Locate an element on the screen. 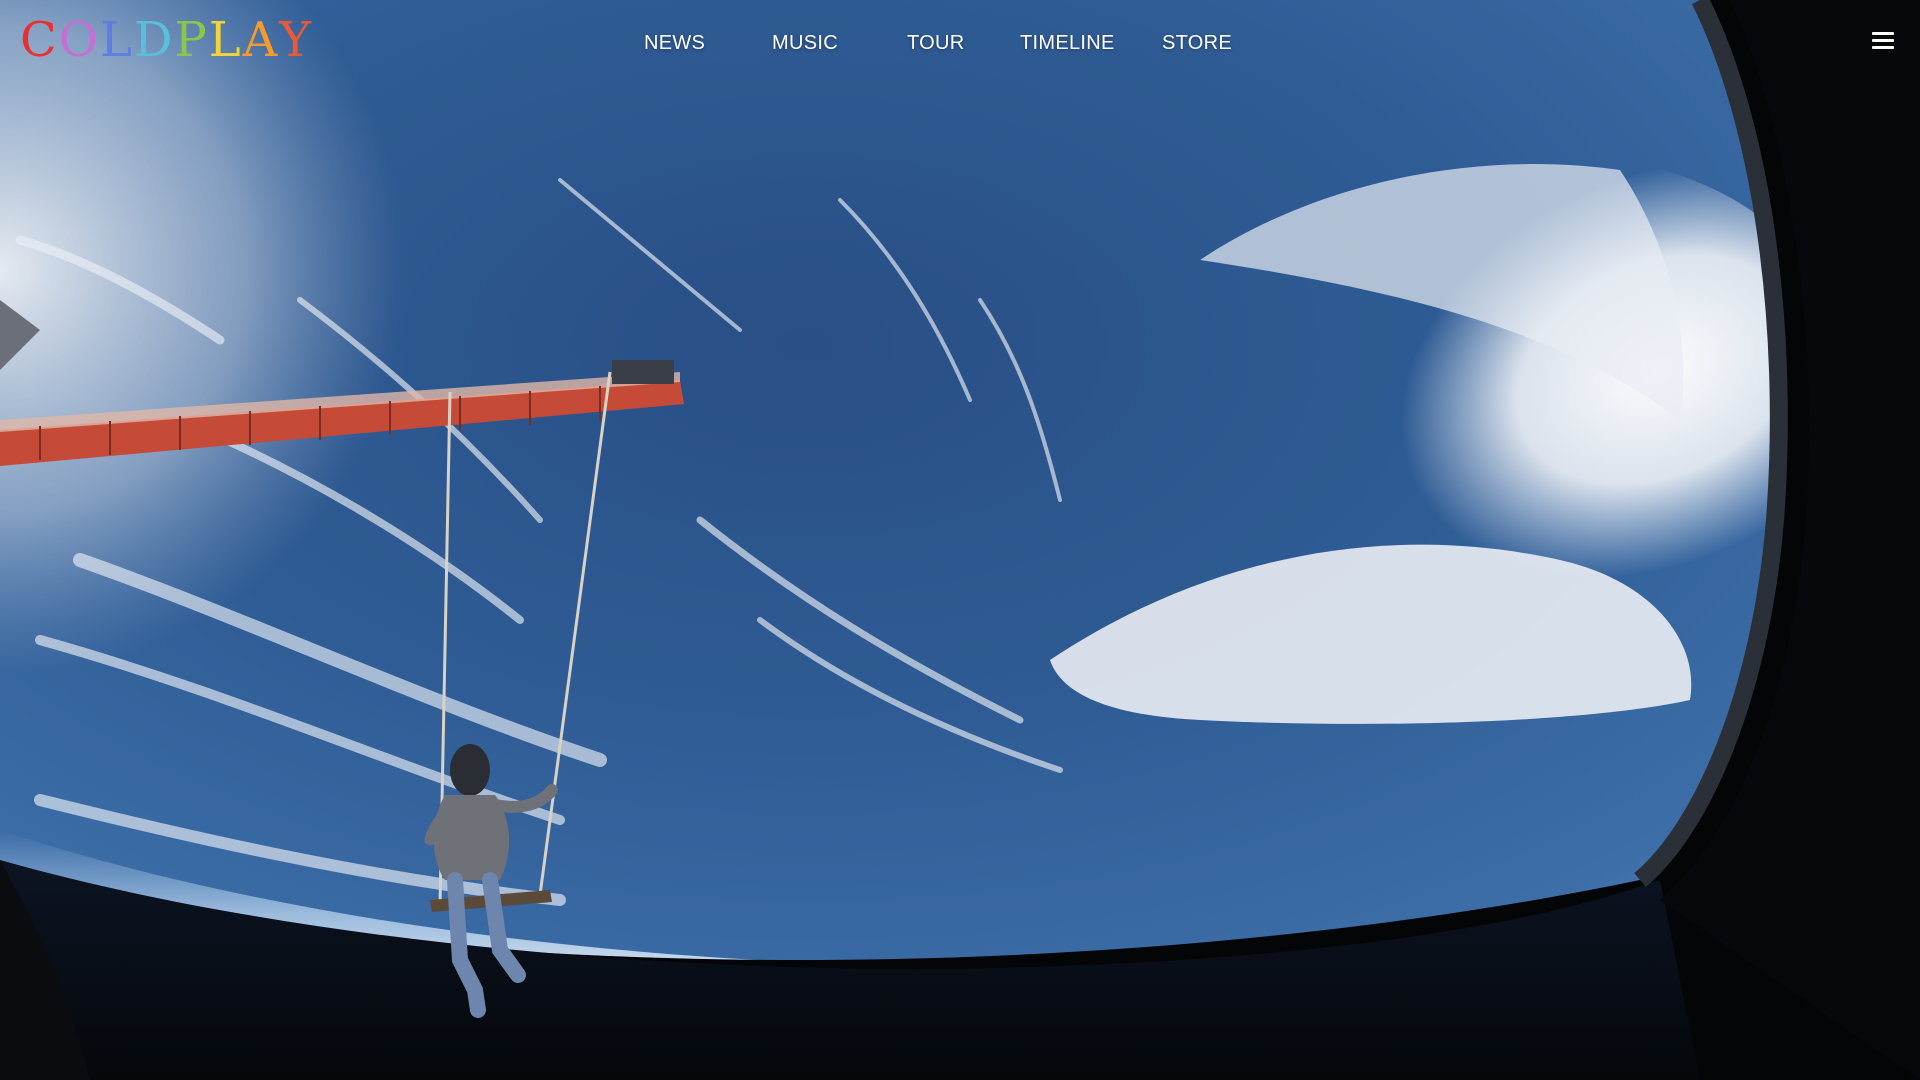  top-navigation-bar: COLDPLAY NEWS MUSIC TOUR TIMELINE STORE is located at coordinates (960, 45).